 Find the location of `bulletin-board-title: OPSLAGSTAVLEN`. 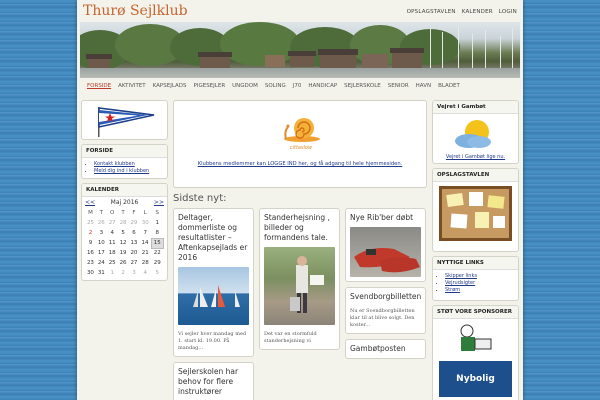

bulletin-board-title: OPSLAGSTAVLEN is located at coordinates (475, 175).